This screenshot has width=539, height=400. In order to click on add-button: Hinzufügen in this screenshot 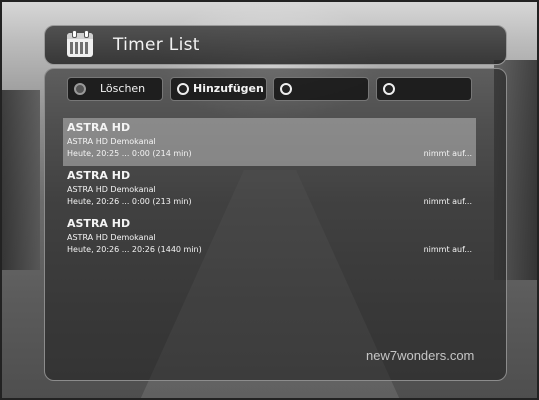, I will do `click(218, 89)`.